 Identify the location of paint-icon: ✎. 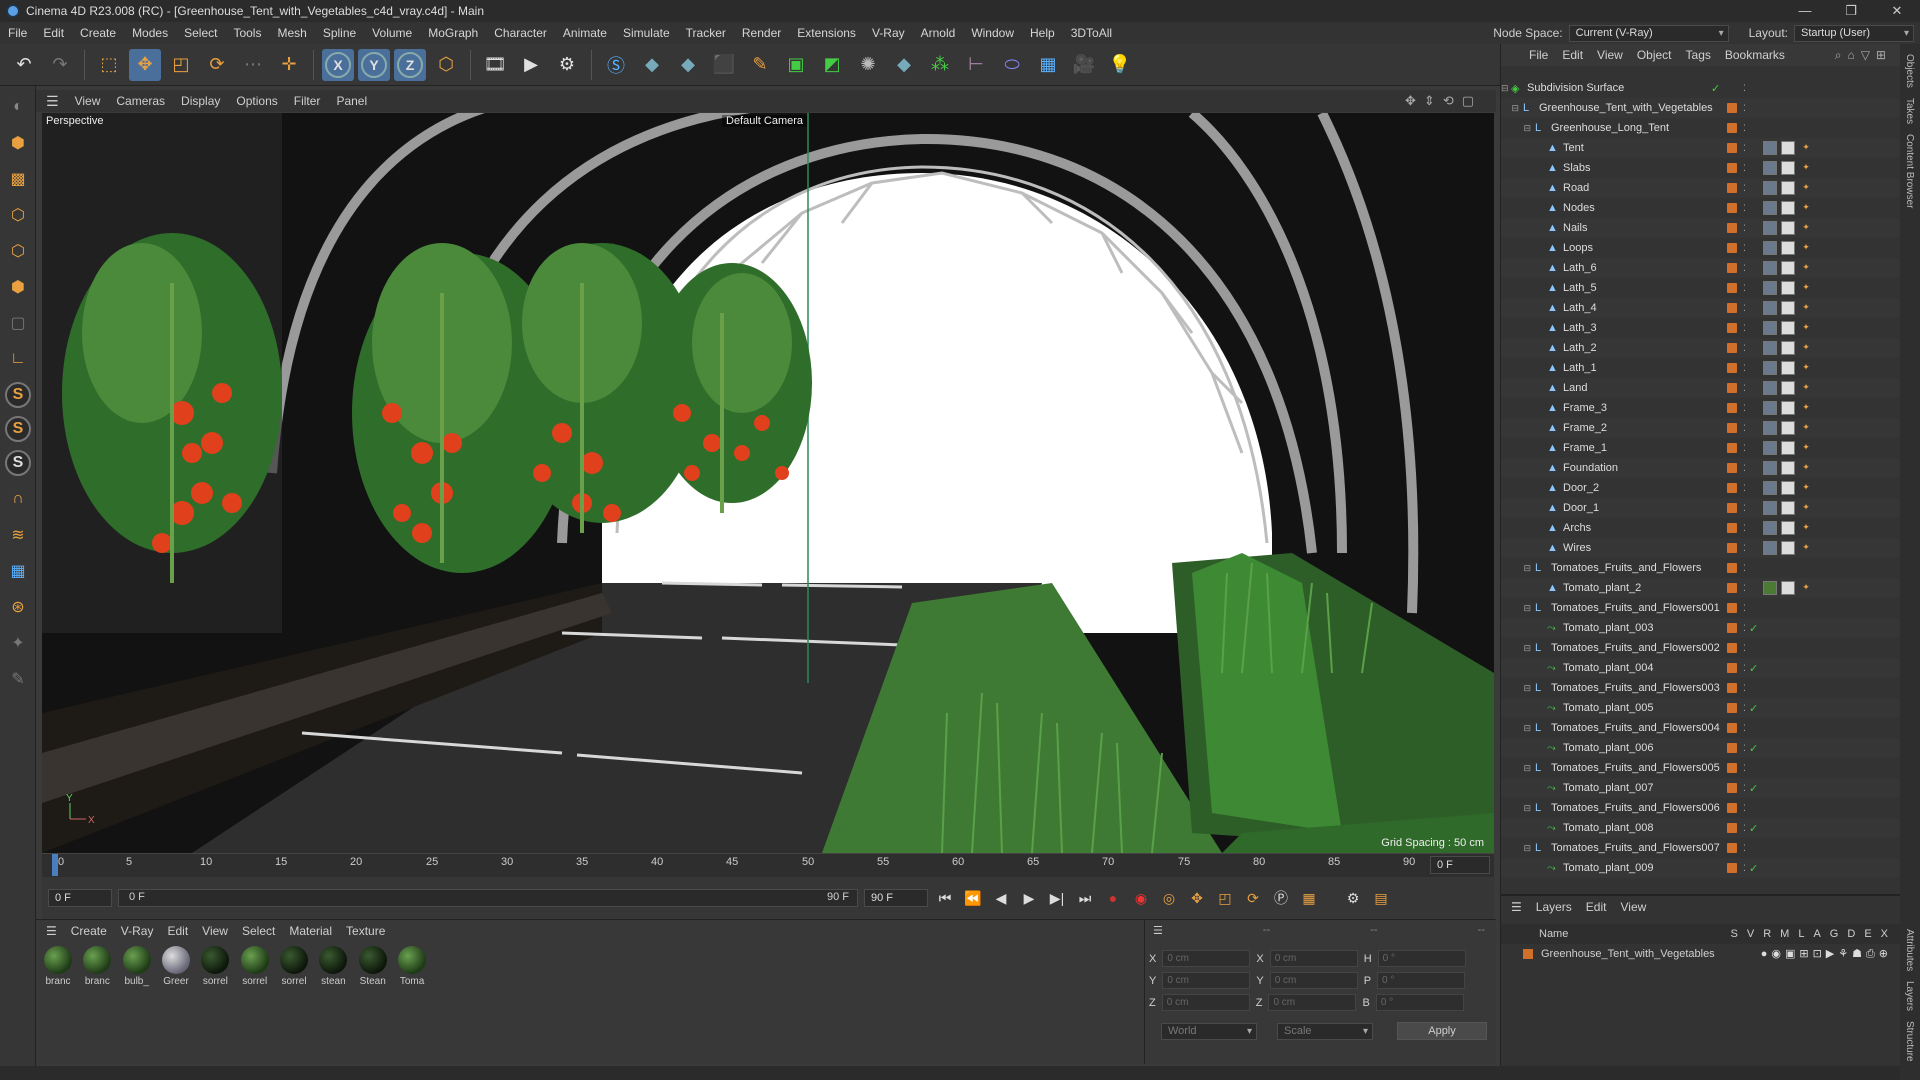
(18, 679).